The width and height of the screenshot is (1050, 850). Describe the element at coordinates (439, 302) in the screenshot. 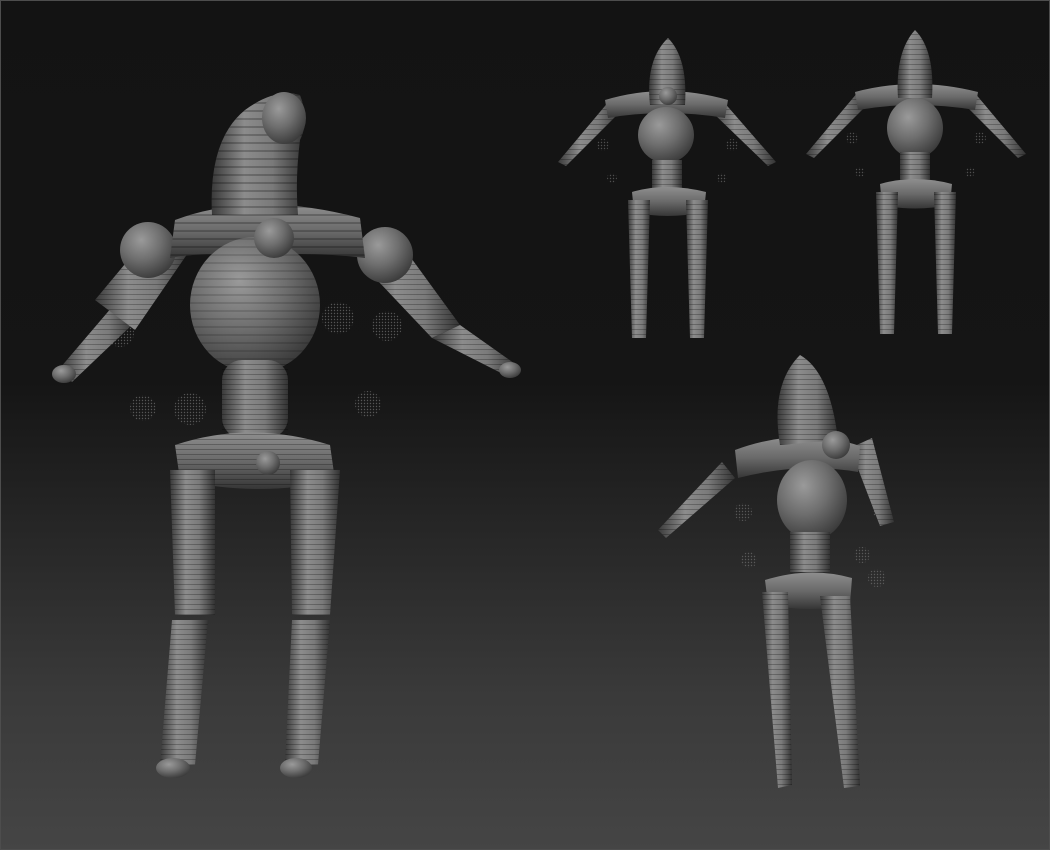

I see `right-arm` at that location.